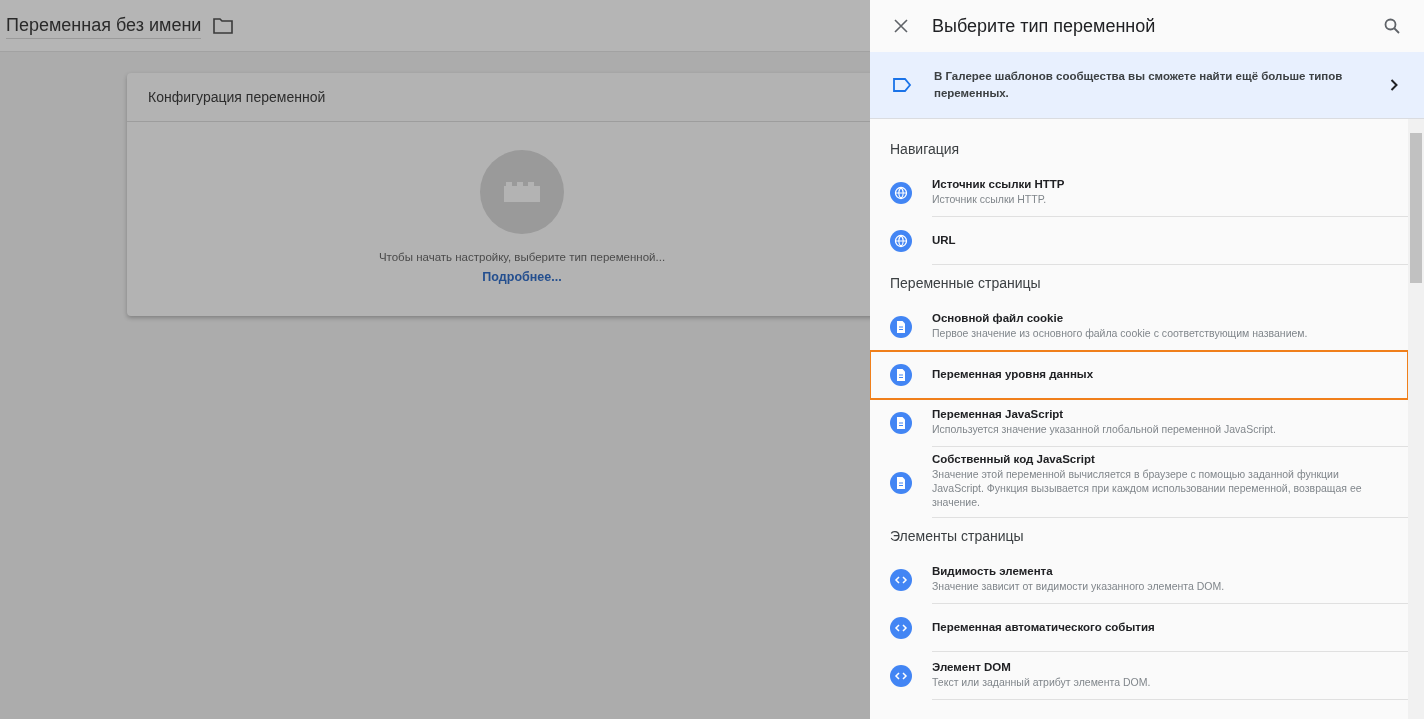 The height and width of the screenshot is (719, 1424). I want to click on banner-text: В Галерее шаблонов сообщества вы сможете найти ещё больше типов переменных., so click(1139, 85).